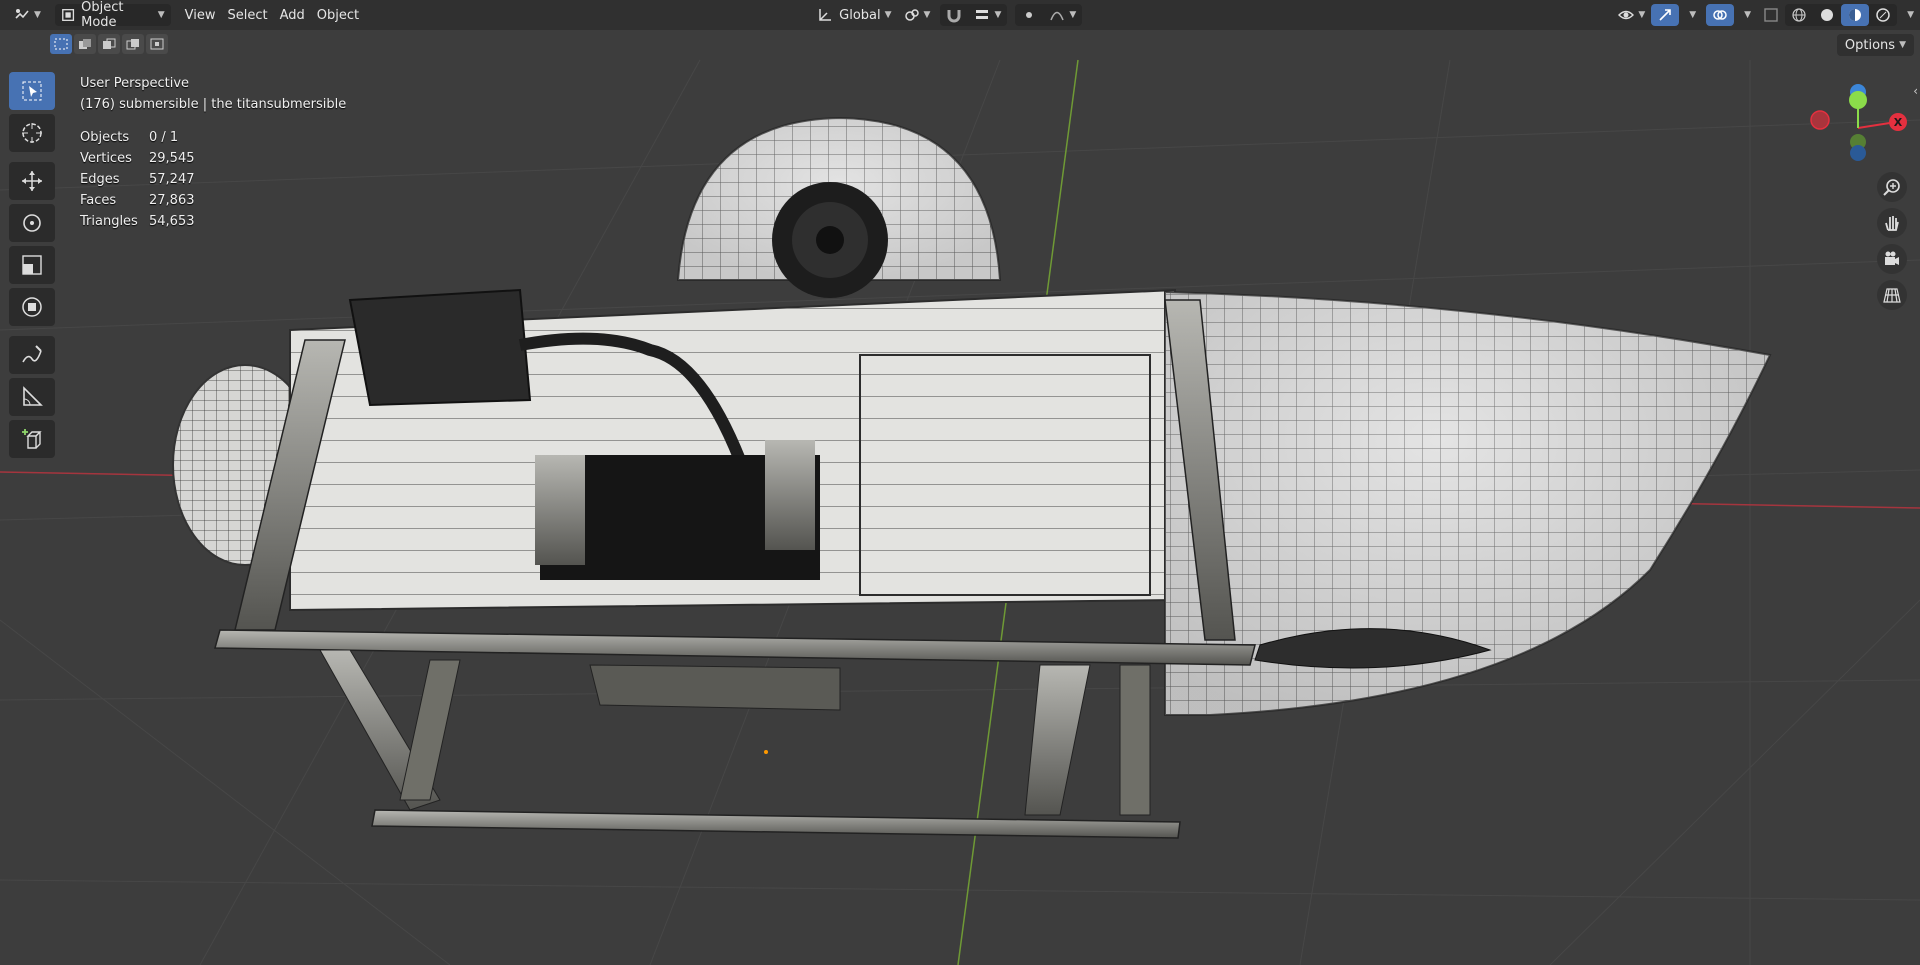  I want to click on shading-material, so click(1855, 15).